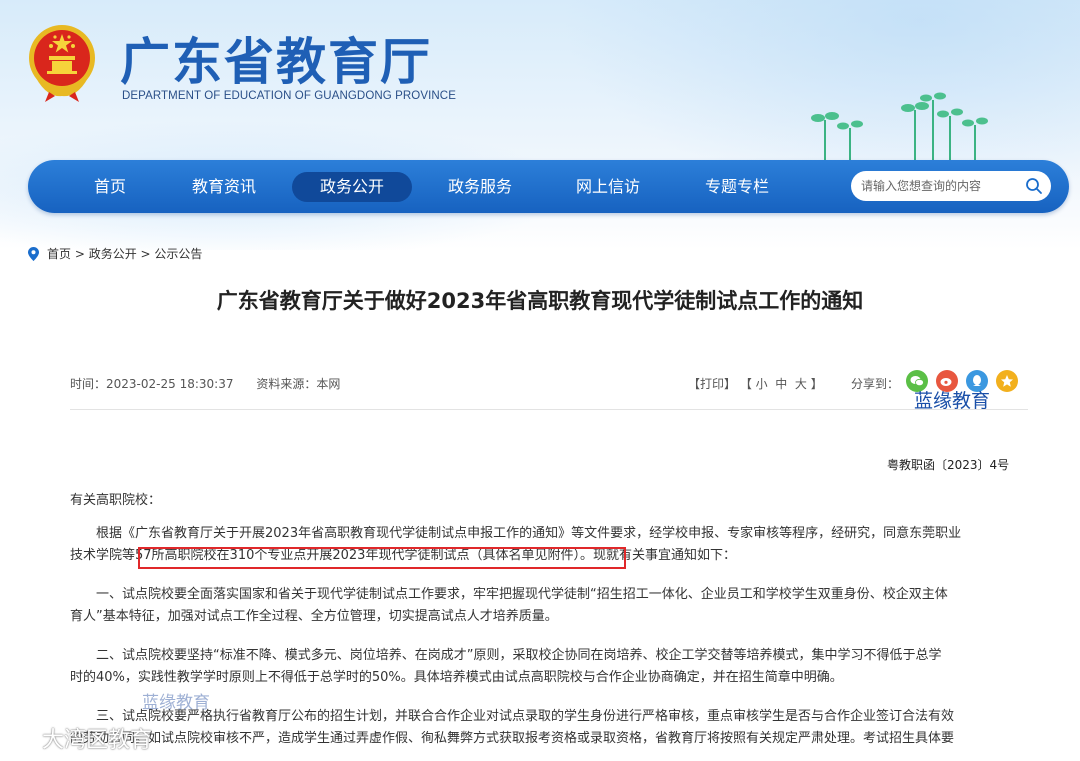 The image size is (1080, 761). Describe the element at coordinates (110, 187) in the screenshot. I see `nav-item-home: 首页` at that location.